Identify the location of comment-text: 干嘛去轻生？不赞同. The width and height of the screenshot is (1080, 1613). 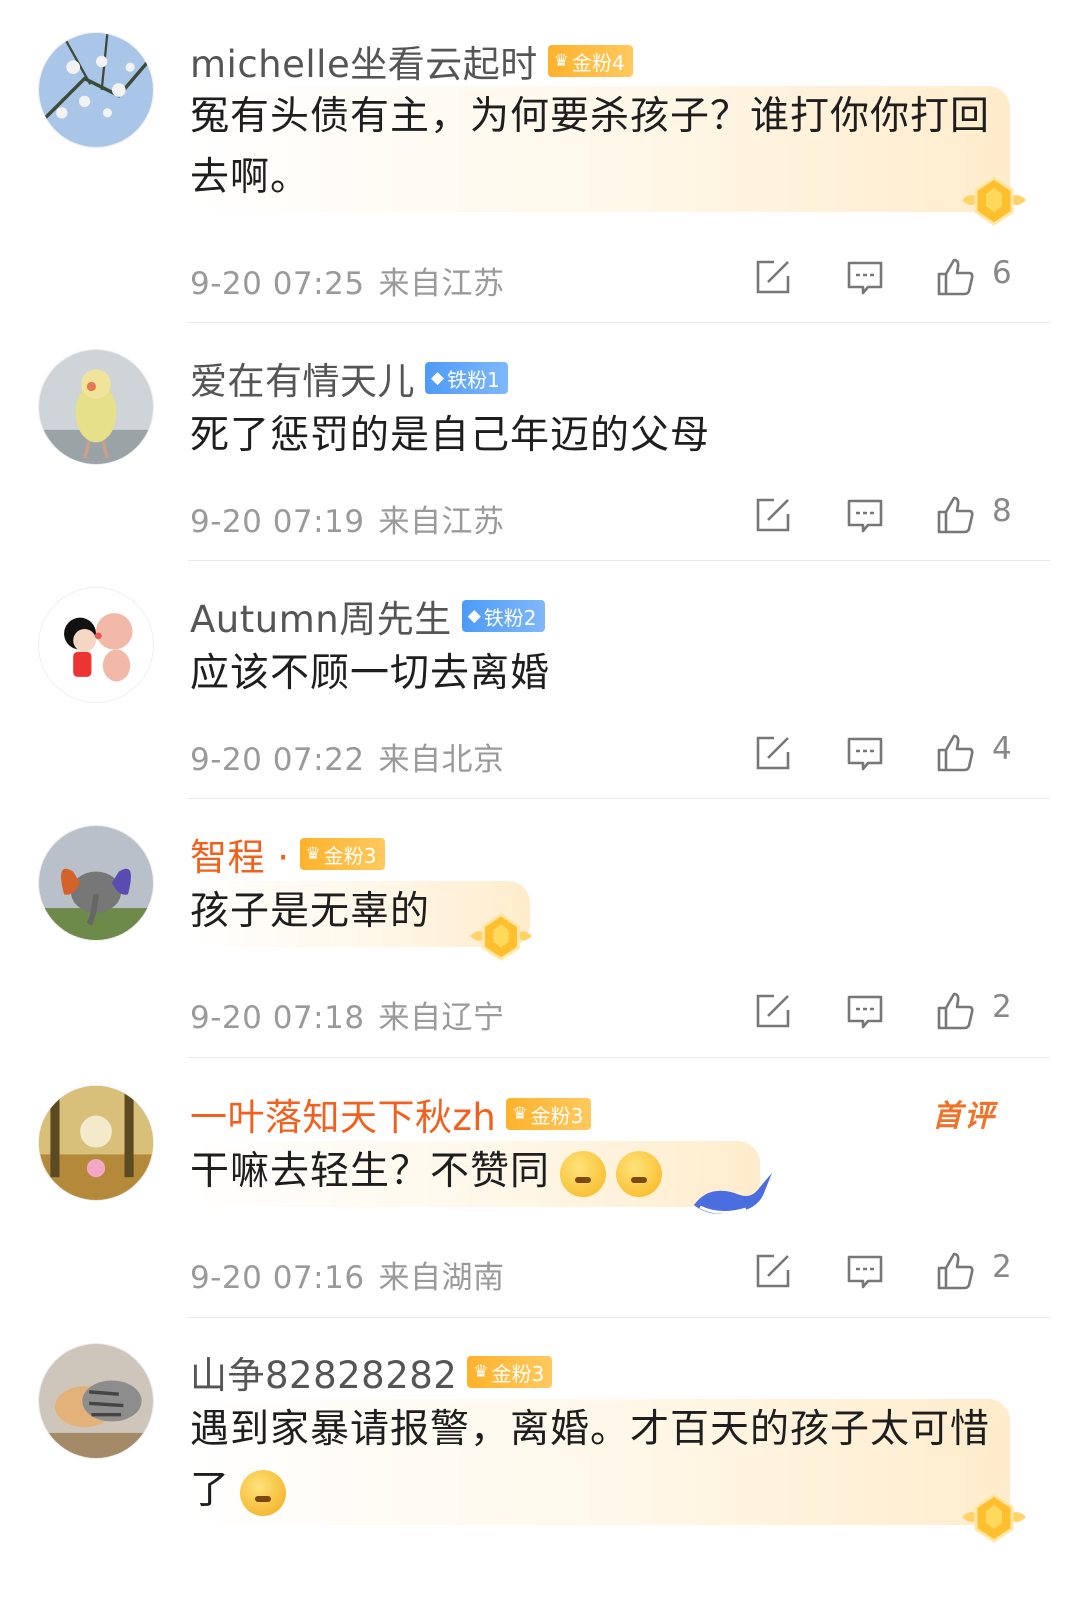
(480, 1171).